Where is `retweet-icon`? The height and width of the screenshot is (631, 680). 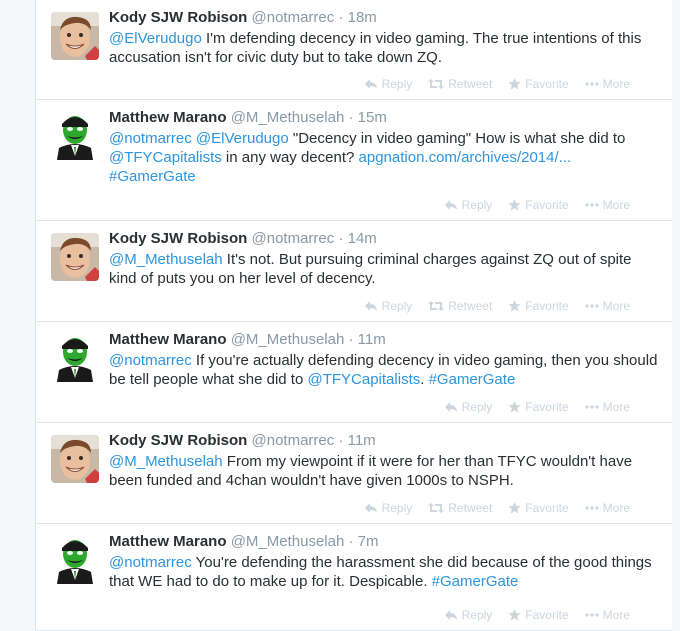
retweet-icon is located at coordinates (436, 306).